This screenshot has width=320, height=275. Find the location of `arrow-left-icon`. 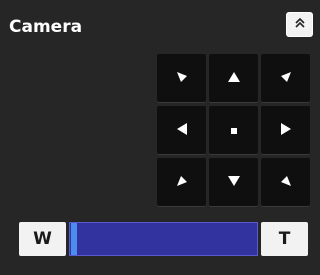

arrow-left-icon is located at coordinates (182, 130).